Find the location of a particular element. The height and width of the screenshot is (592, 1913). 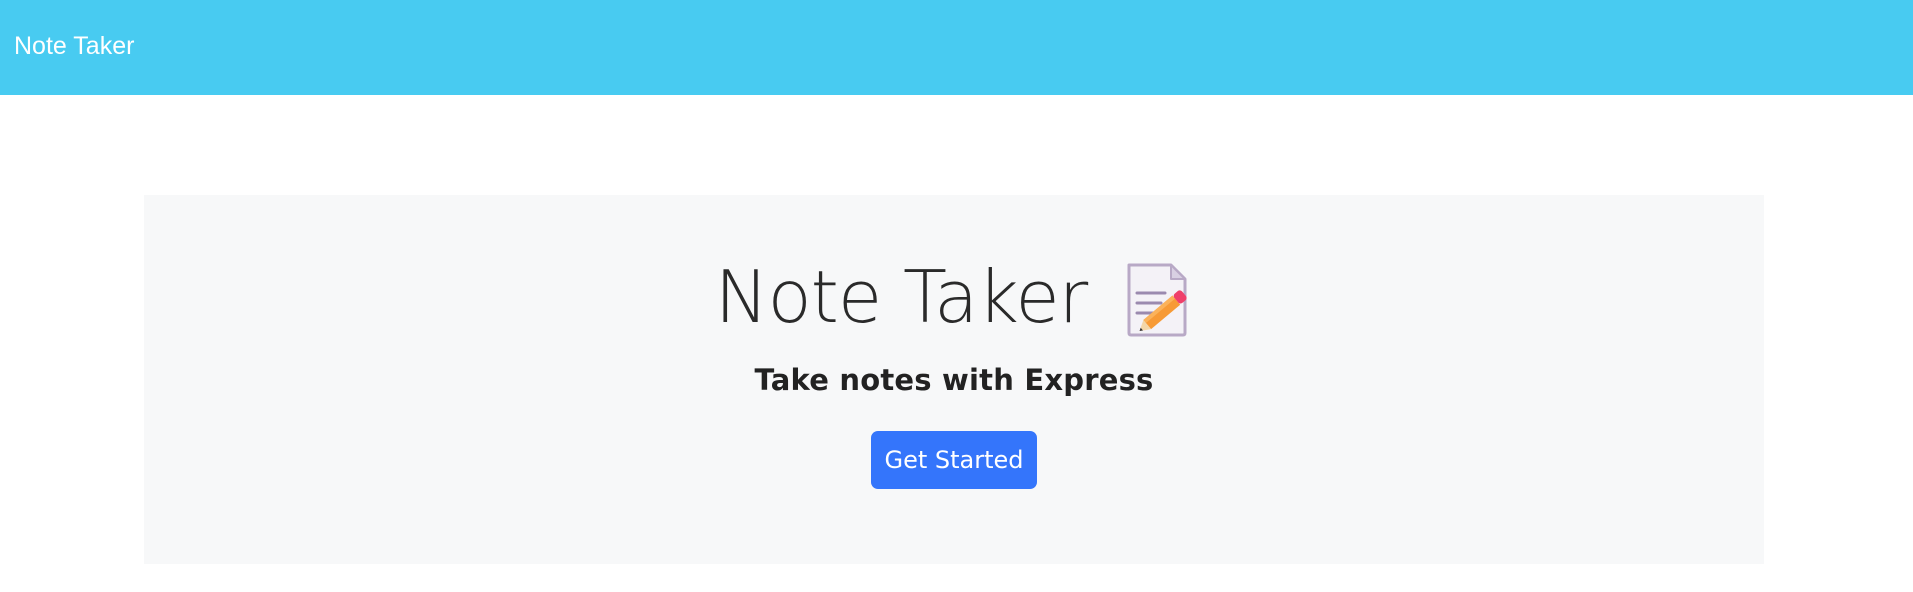

hero-title: Note Taker is located at coordinates (901, 297).